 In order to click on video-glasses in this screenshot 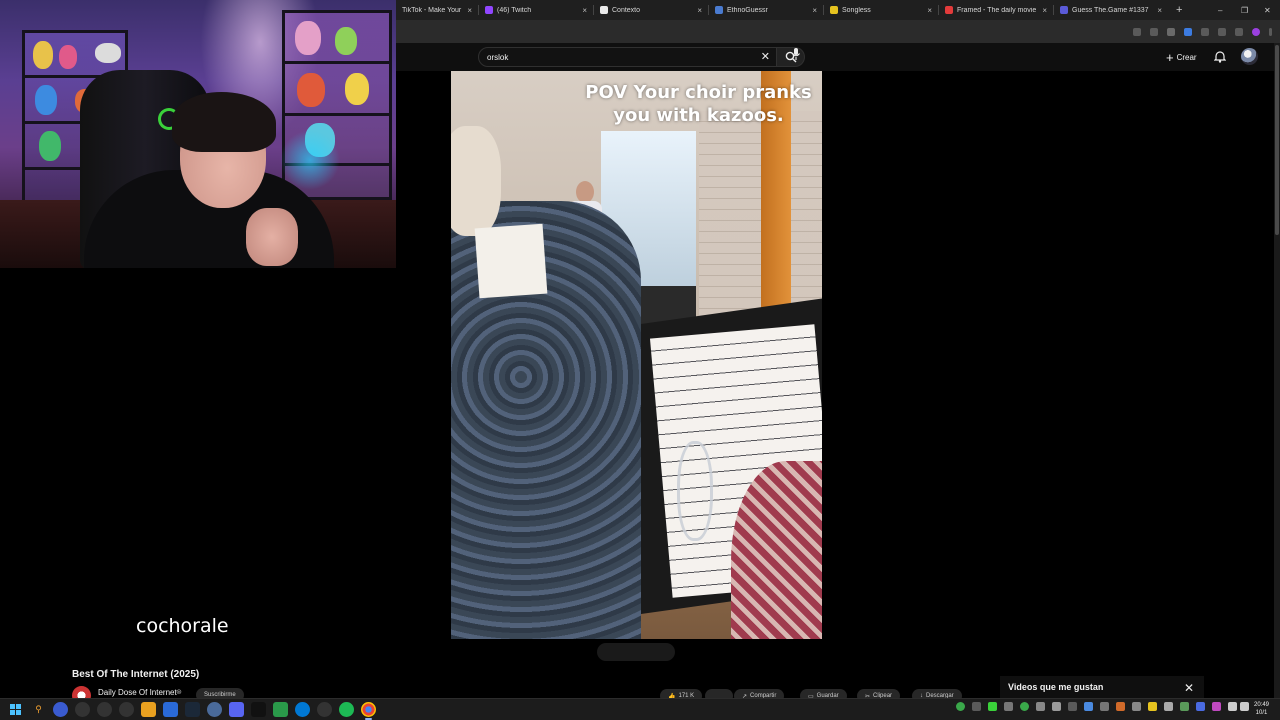, I will do `click(695, 491)`.